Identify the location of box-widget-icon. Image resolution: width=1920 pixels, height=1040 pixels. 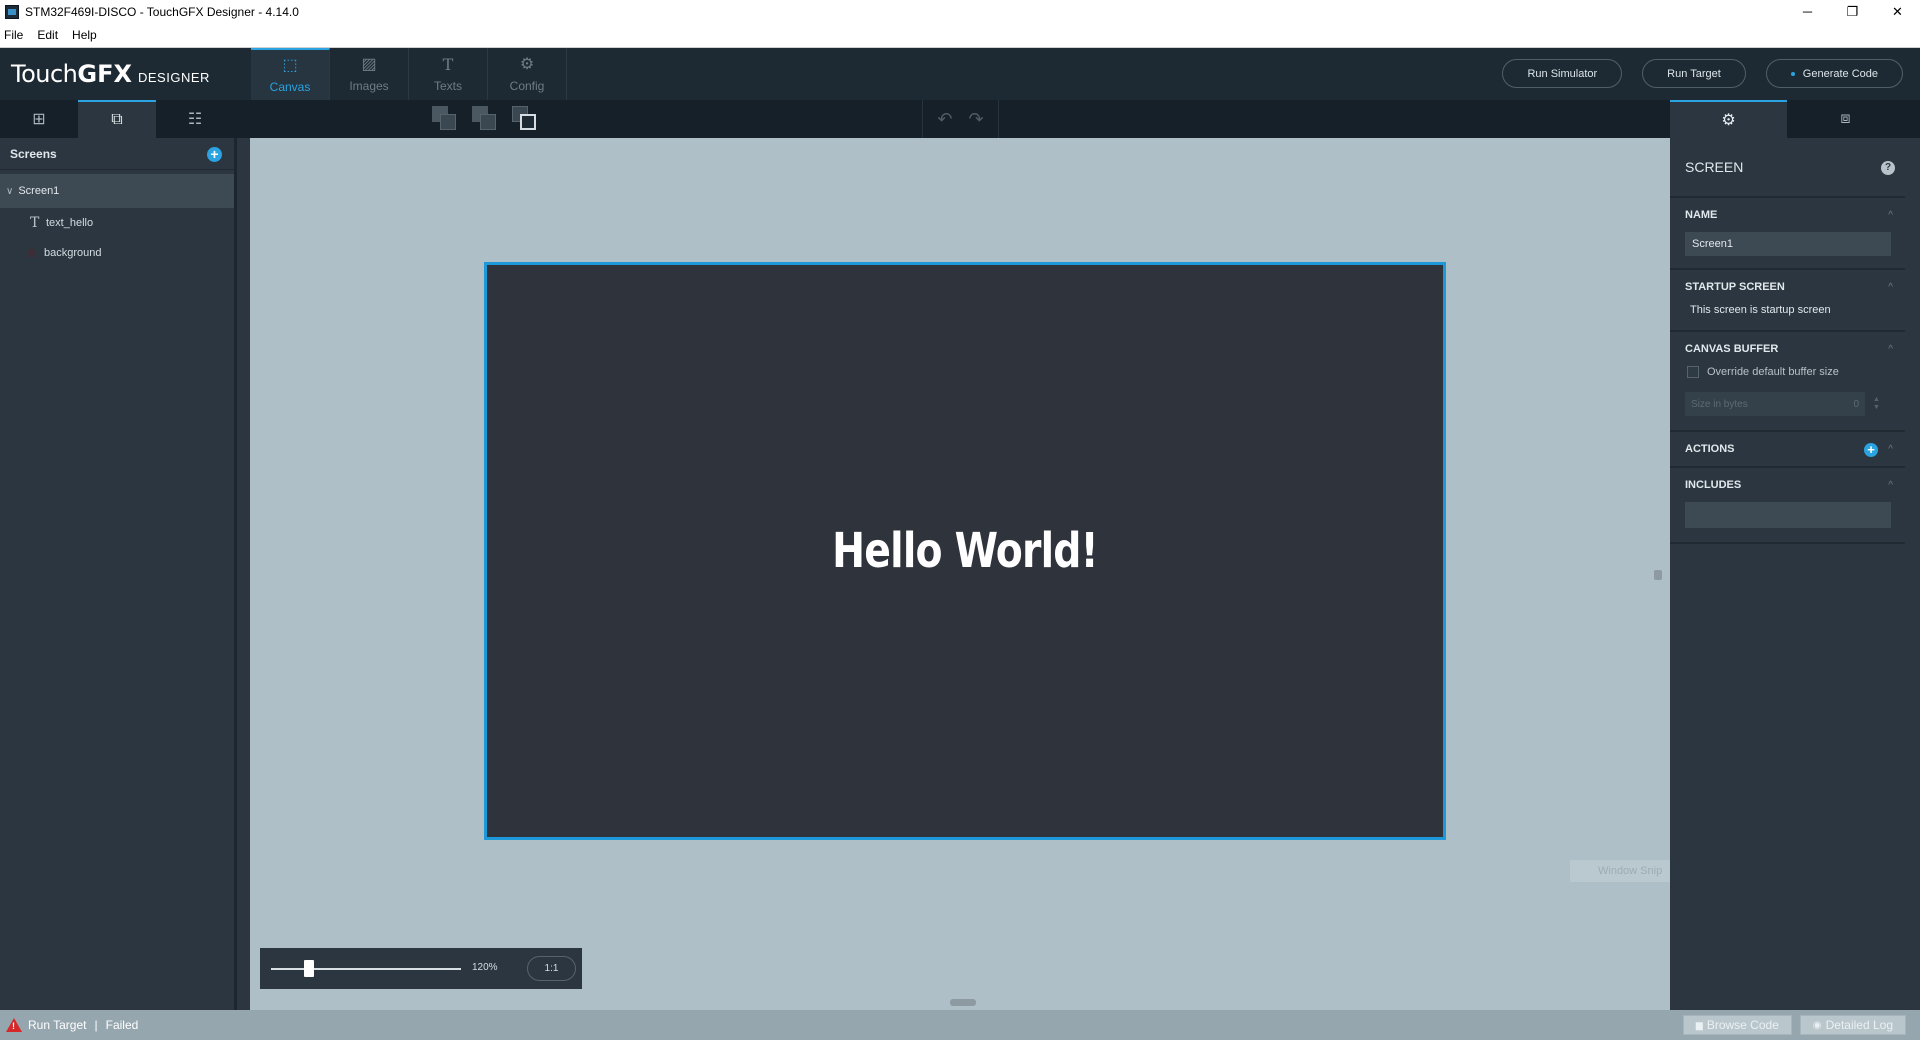
(32, 253).